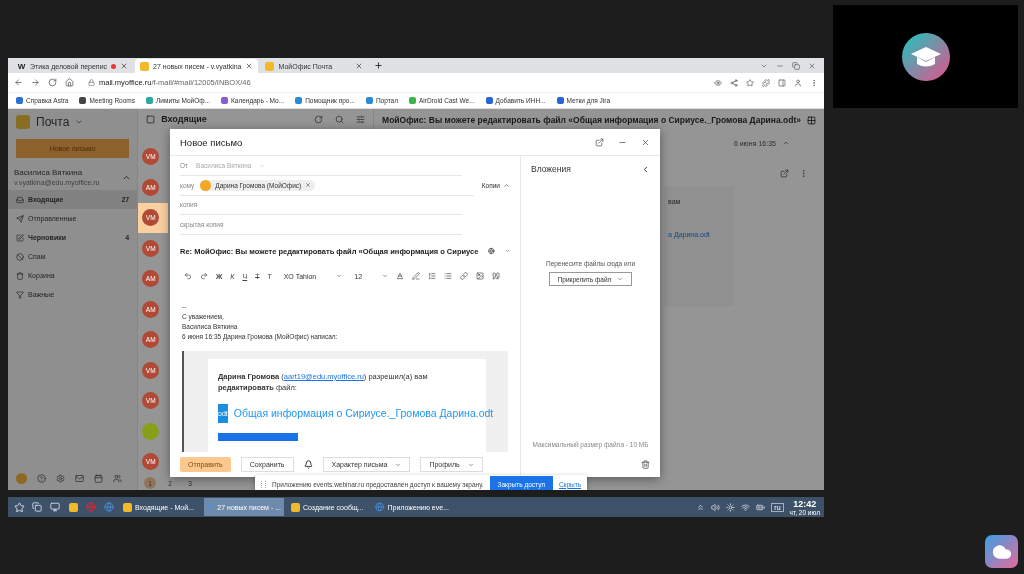  I want to click on account-name: Василиса Вяткина, so click(49, 172).